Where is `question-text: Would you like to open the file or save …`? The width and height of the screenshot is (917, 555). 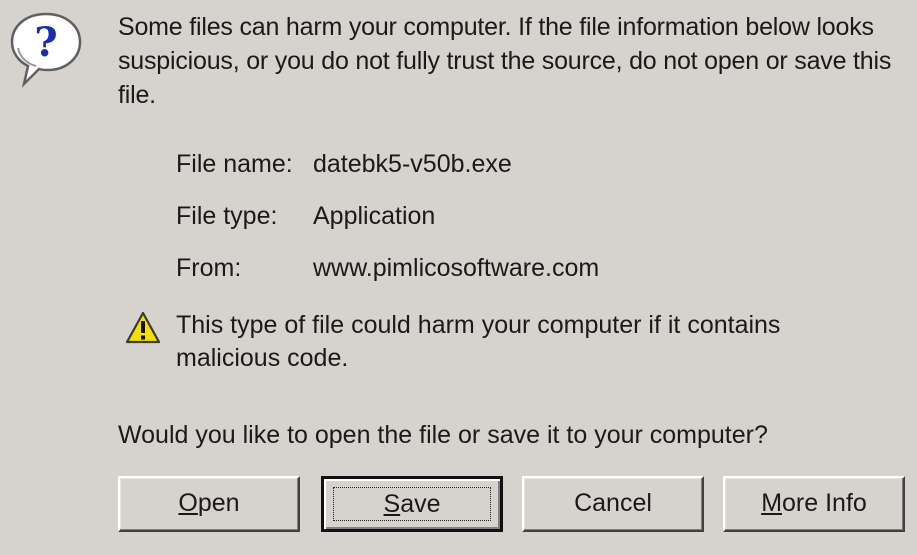 question-text: Would you like to open the file or save … is located at coordinates (443, 435).